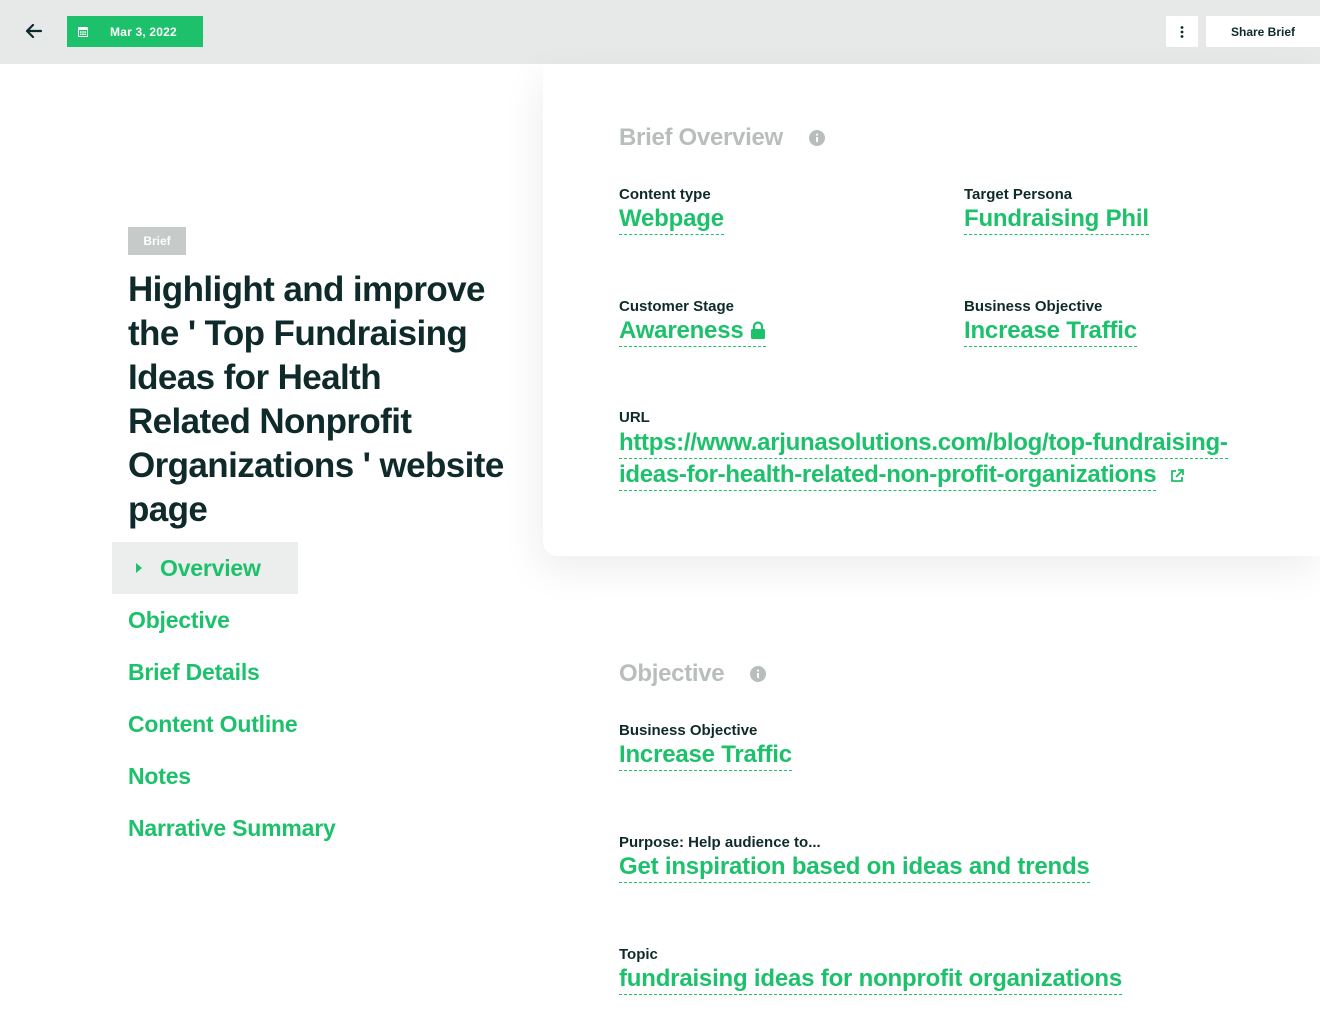 Image resolution: width=1320 pixels, height=1024 pixels. What do you see at coordinates (1177, 476) in the screenshot?
I see `external-link-icon` at bounding box center [1177, 476].